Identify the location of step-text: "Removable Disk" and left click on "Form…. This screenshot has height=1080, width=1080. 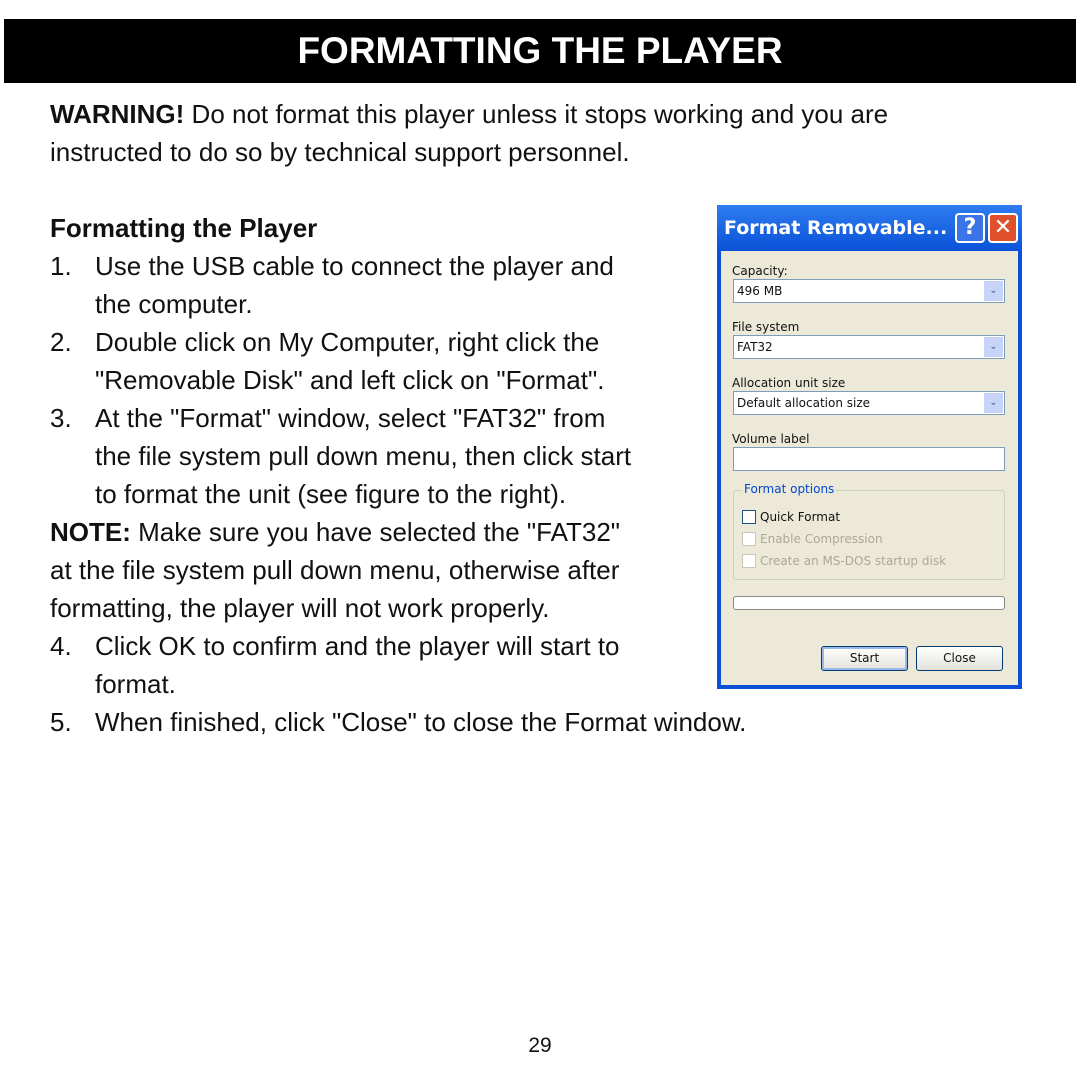
(350, 380).